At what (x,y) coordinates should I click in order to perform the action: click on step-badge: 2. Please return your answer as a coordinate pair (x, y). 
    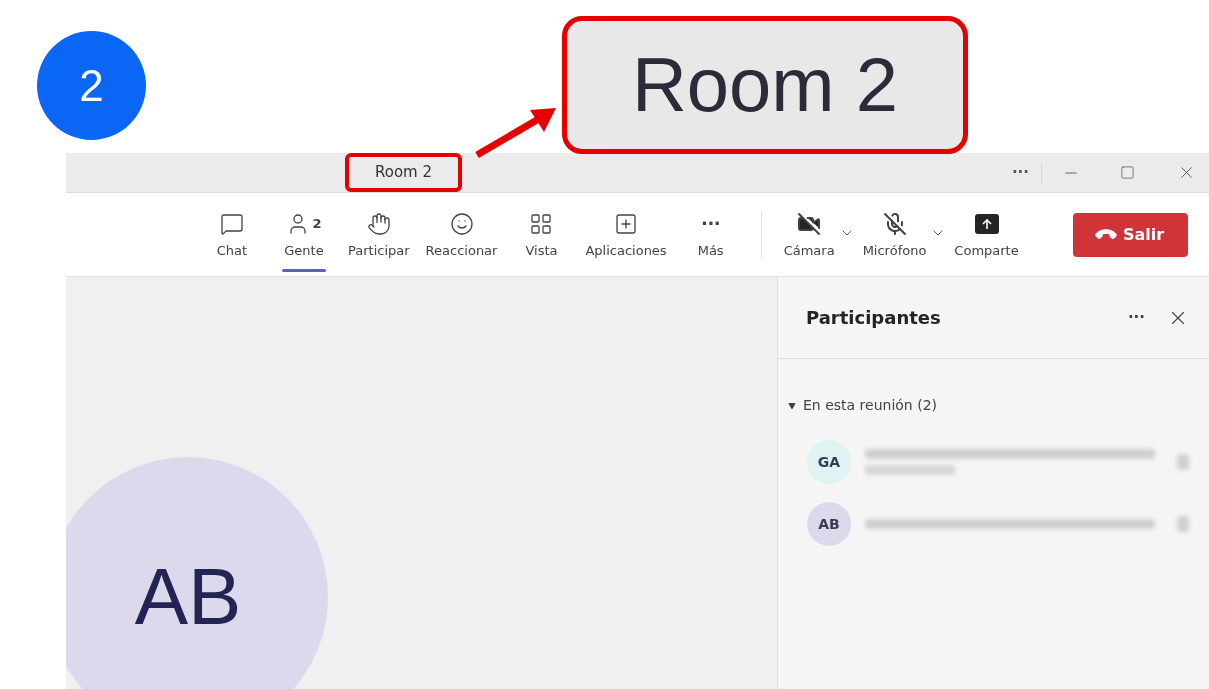
    Looking at the image, I should click on (91, 85).